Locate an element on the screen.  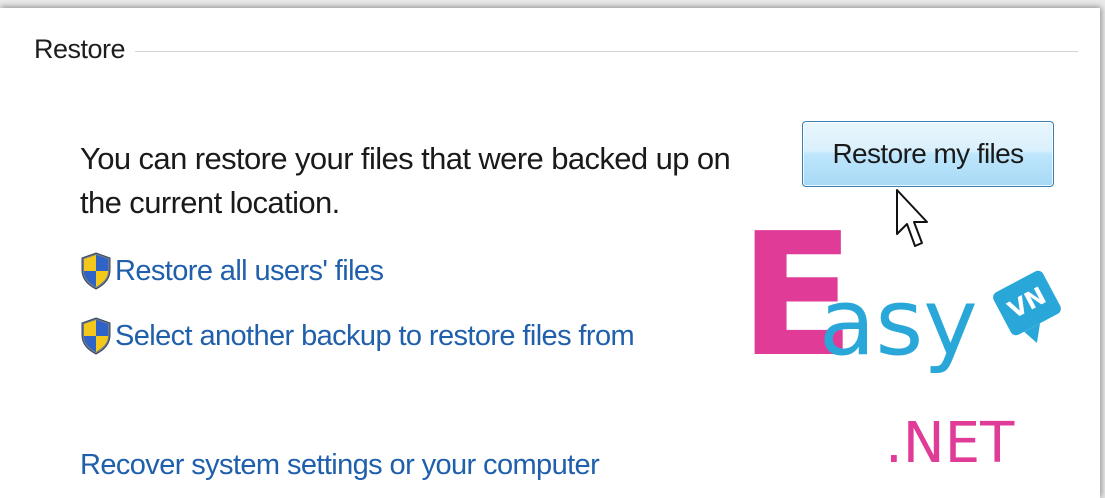
restore-all-users-files-link: Restore all users' files is located at coordinates (232, 271).